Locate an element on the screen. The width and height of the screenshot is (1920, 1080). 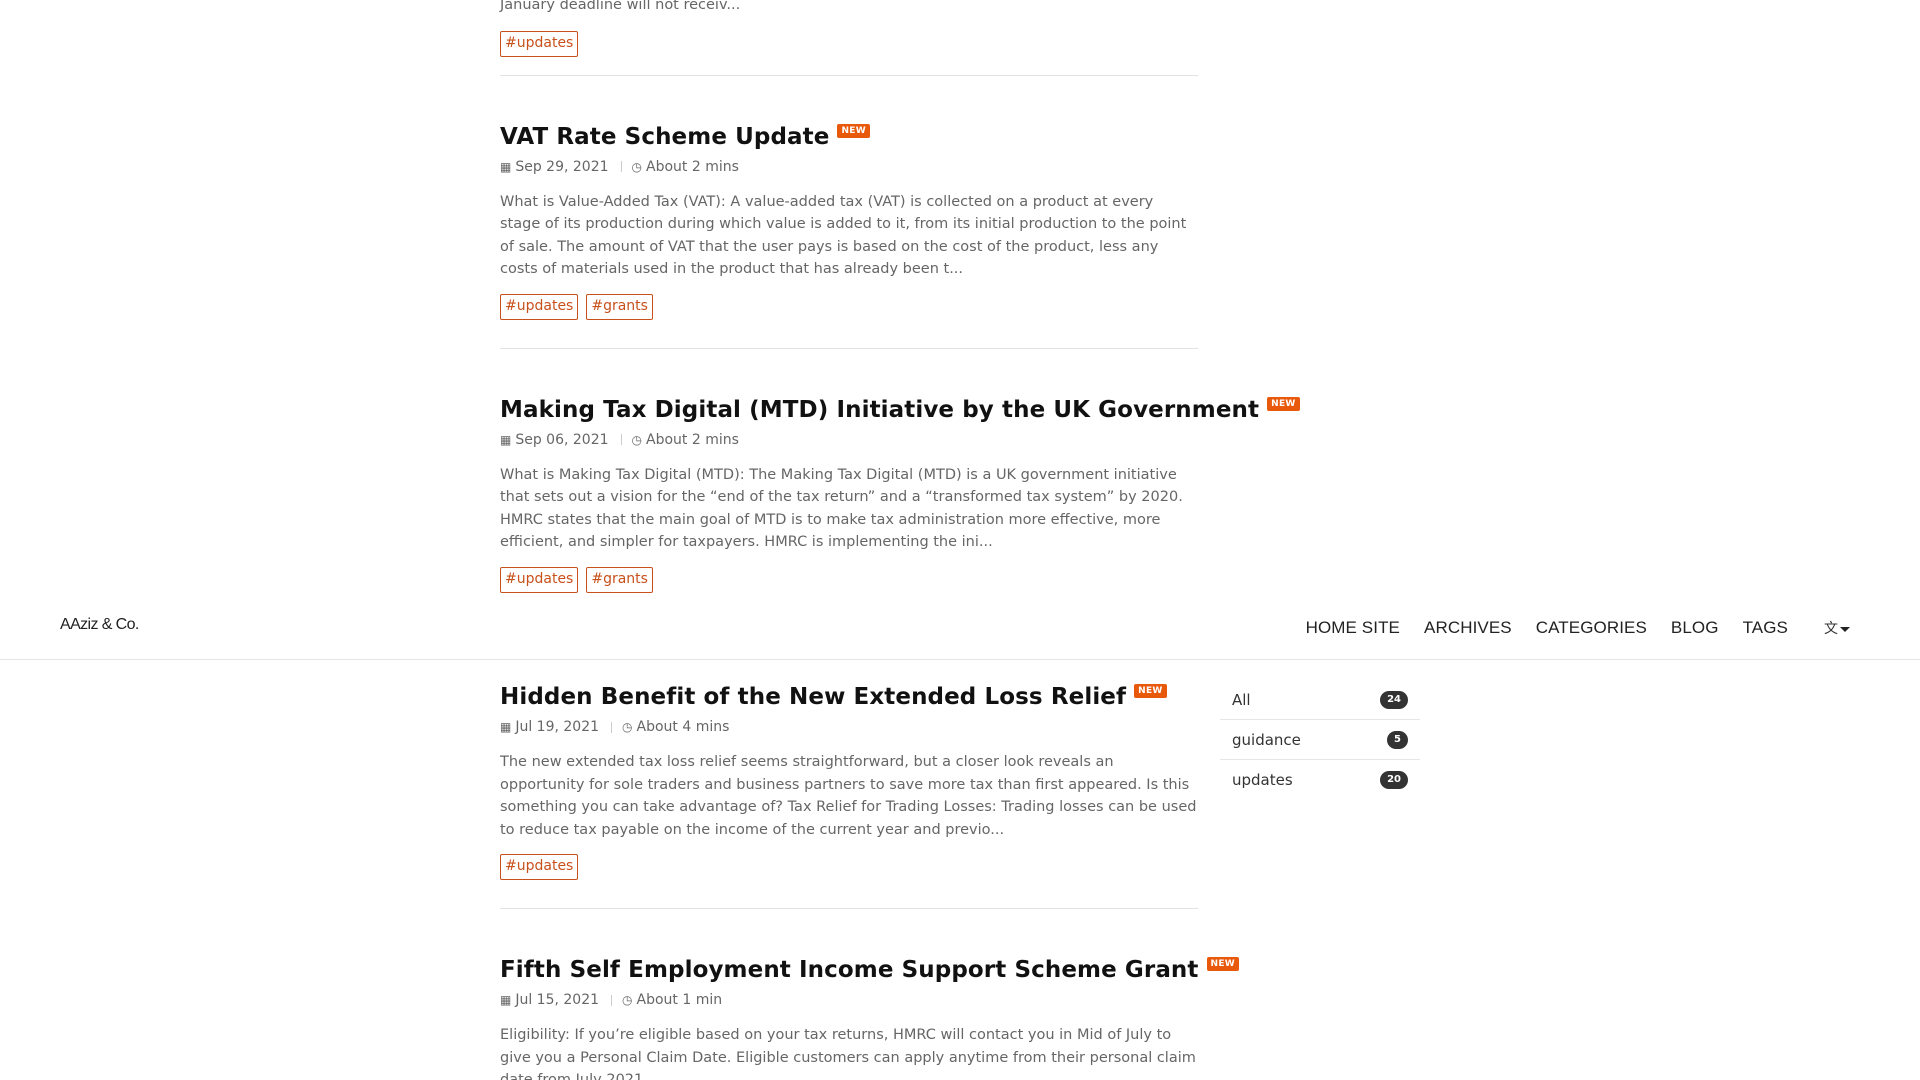
post-meta: ▦ Sep 29, 2021 ◷ About 2 mins is located at coordinates (849, 167).